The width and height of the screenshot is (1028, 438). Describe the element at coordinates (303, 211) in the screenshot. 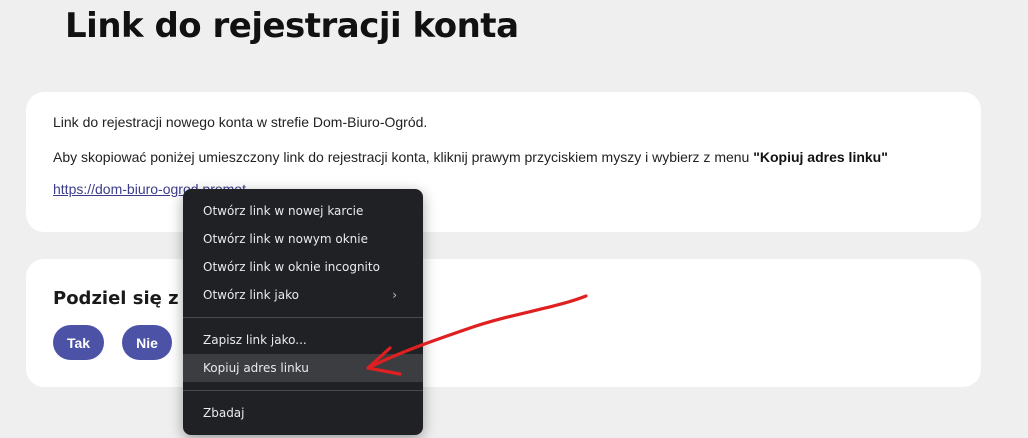

I see `menu-item-open-new-tab: Otwórz link w nowej karcie` at that location.